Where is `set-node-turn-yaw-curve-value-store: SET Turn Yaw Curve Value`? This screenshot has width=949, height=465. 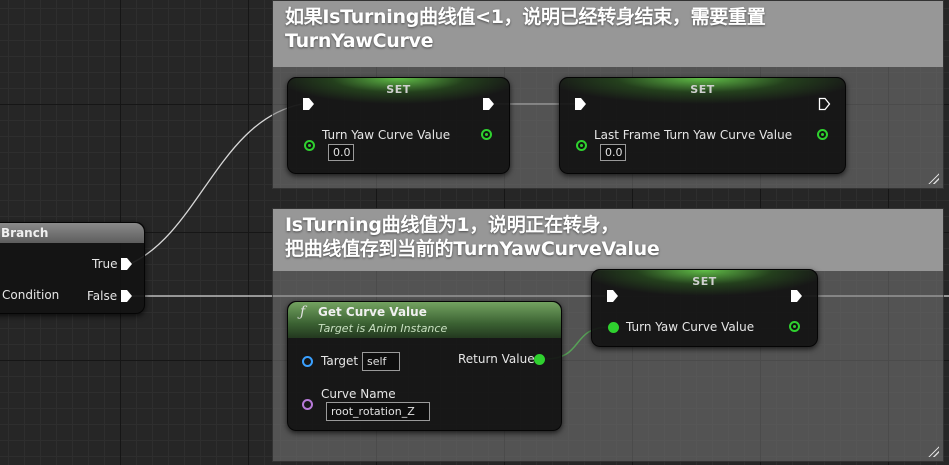 set-node-turn-yaw-curve-value-store: SET Turn Yaw Curve Value is located at coordinates (704, 308).